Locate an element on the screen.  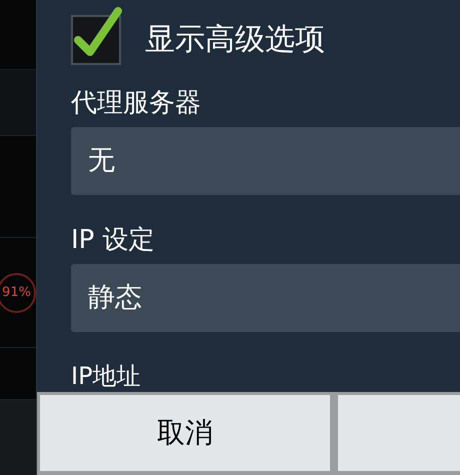
field-label: IP 设定 is located at coordinates (113, 240).